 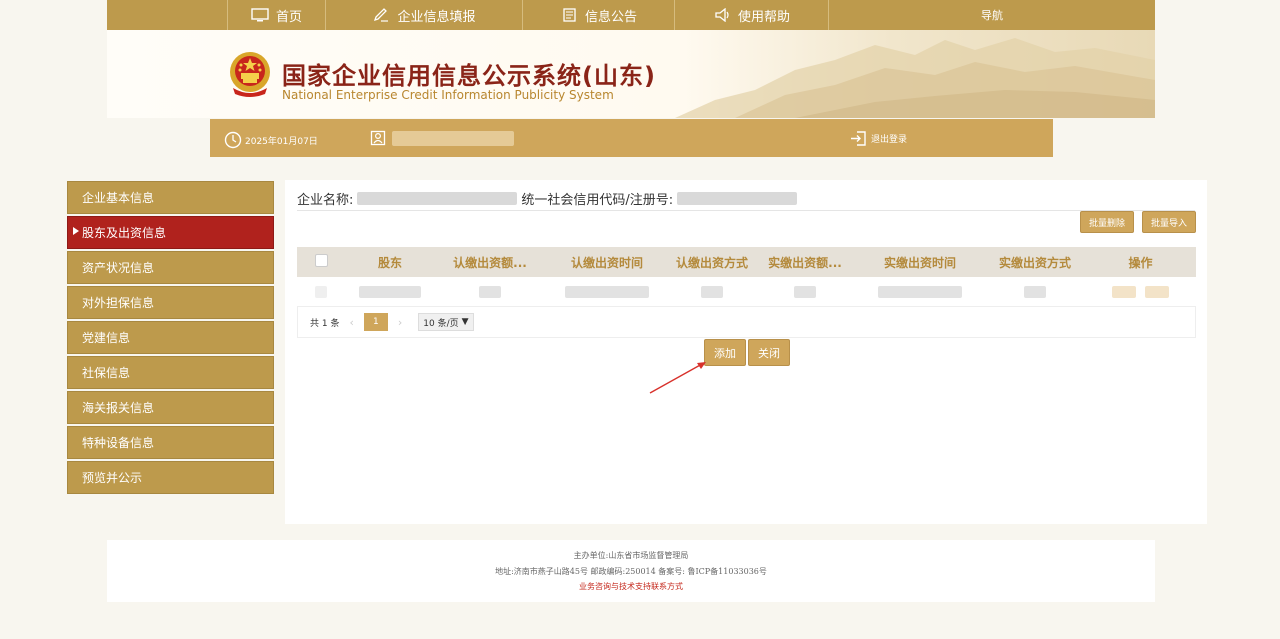 I want to click on page-size-value: 10 条/页, so click(x=441, y=323).